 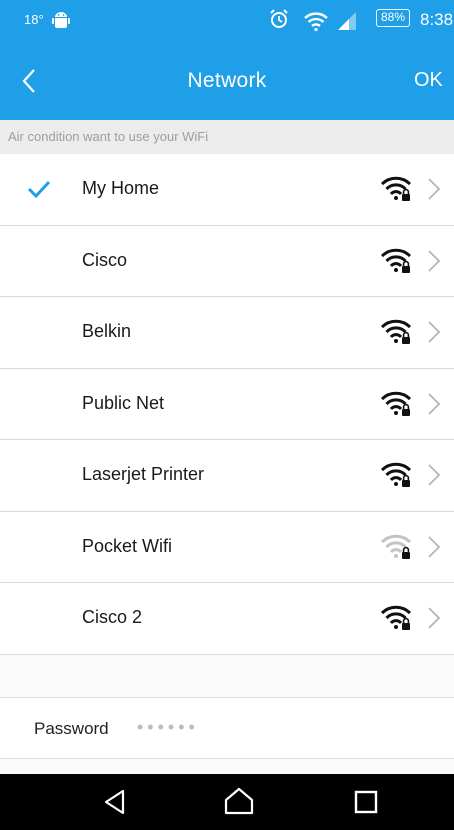 What do you see at coordinates (168, 727) in the screenshot?
I see `password-input: ••••••` at bounding box center [168, 727].